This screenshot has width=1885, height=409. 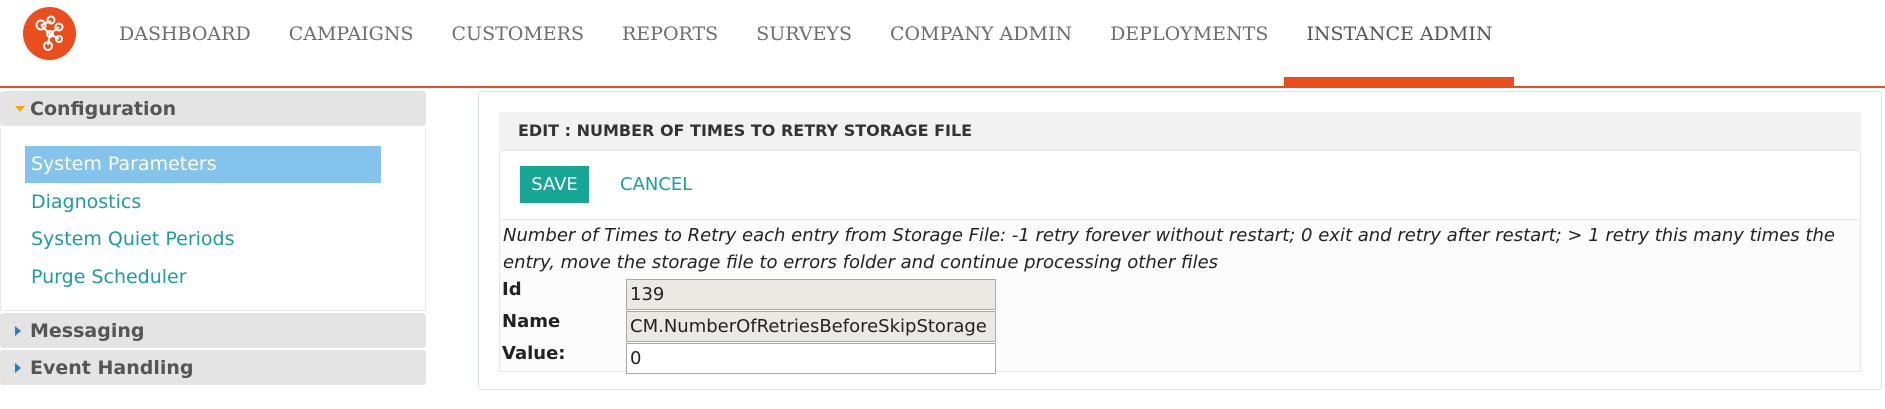 I want to click on name-field: CM.NumberOfRetriesBeforeSkipStorage, so click(x=811, y=326).